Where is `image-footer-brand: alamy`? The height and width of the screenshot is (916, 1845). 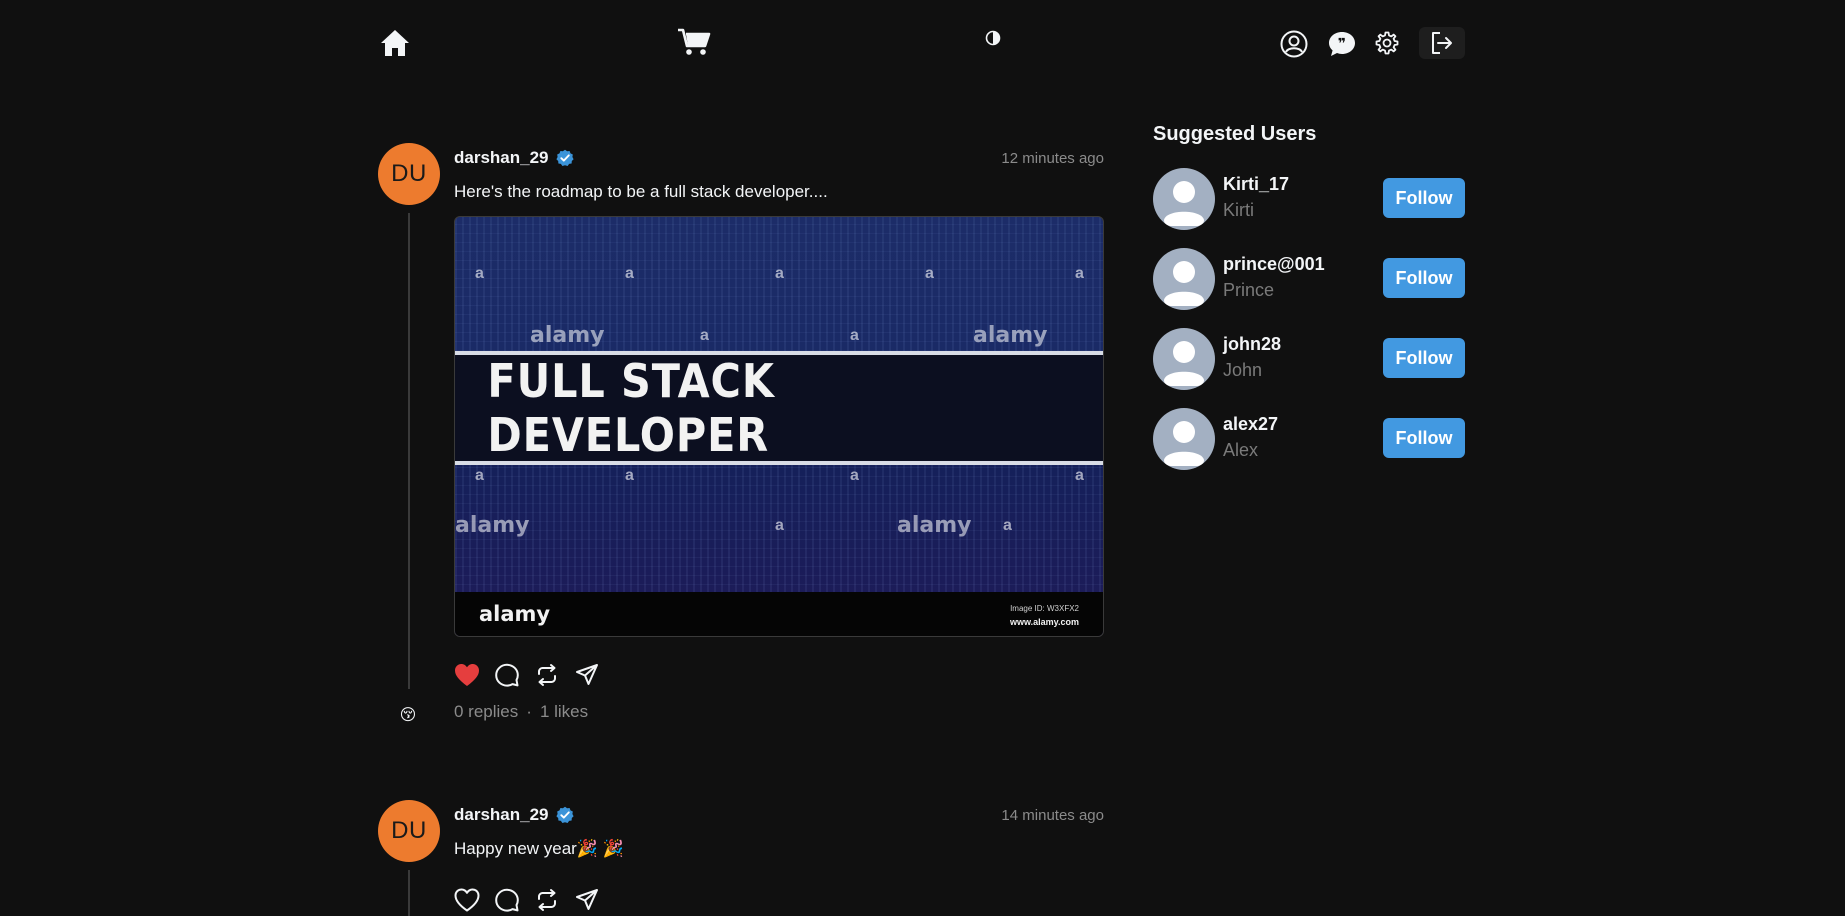
image-footer-brand: alamy is located at coordinates (515, 614).